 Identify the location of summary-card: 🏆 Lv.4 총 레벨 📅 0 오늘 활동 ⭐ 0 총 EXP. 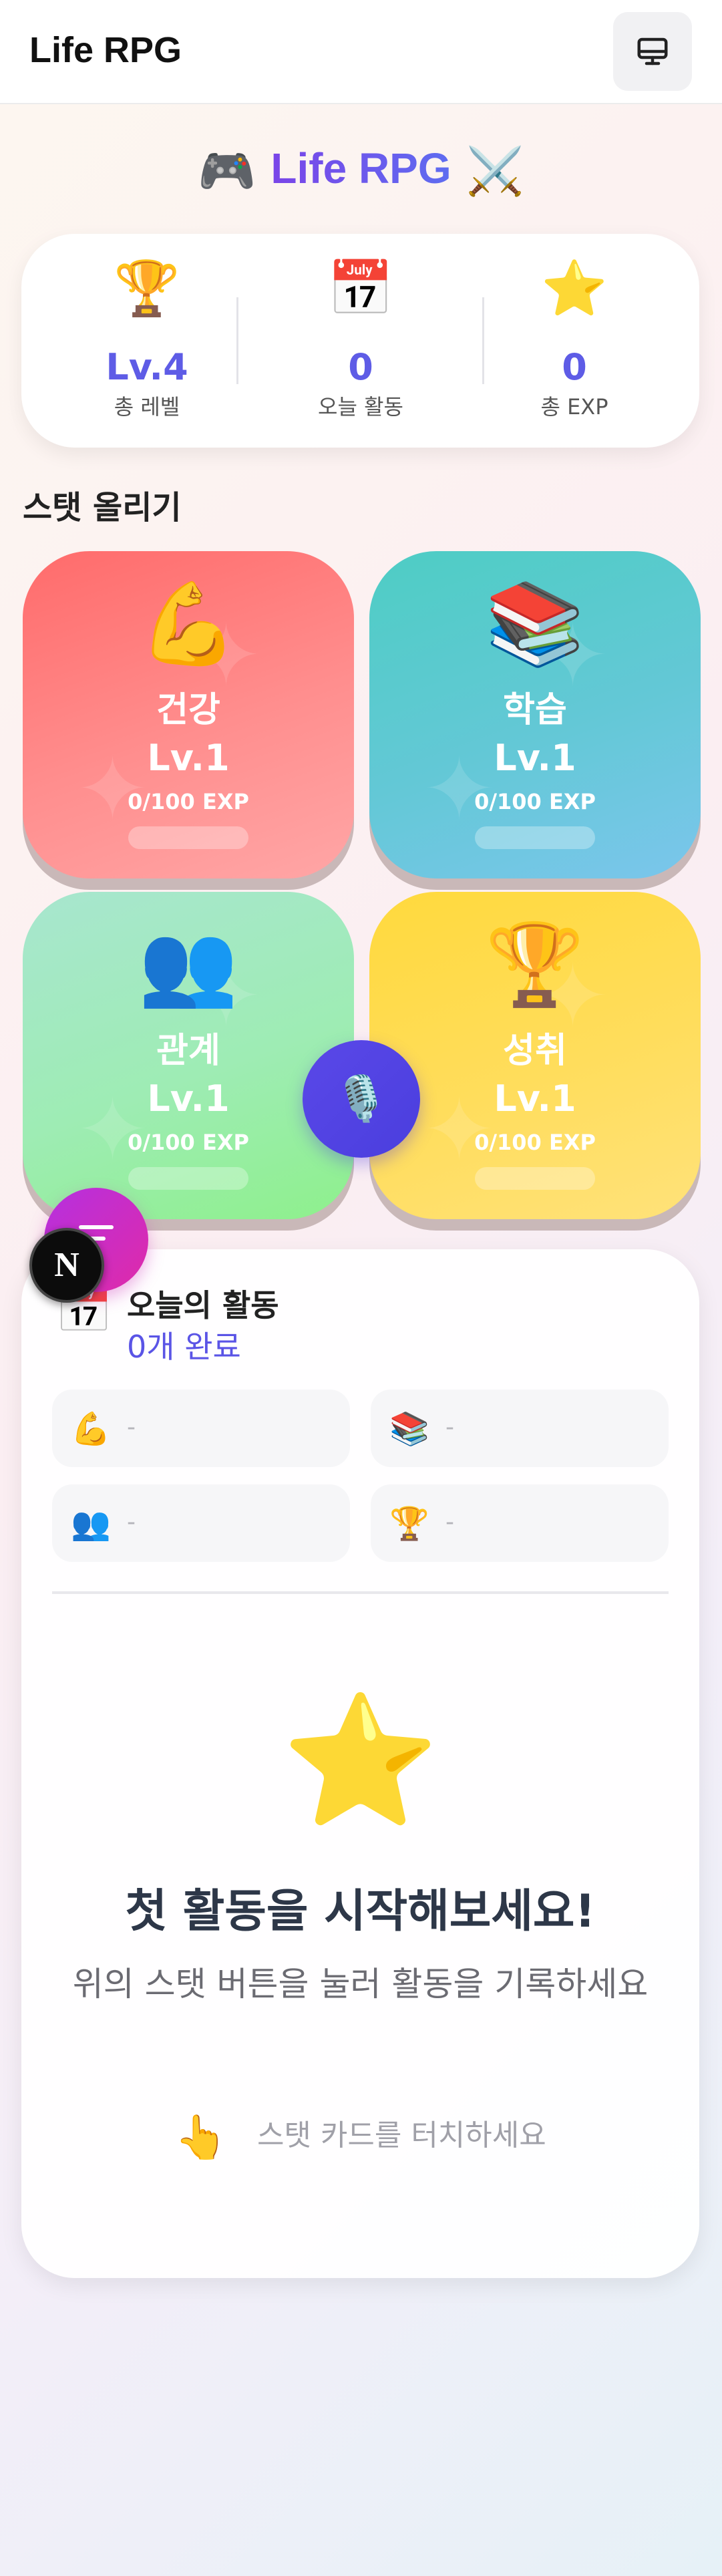
(360, 341).